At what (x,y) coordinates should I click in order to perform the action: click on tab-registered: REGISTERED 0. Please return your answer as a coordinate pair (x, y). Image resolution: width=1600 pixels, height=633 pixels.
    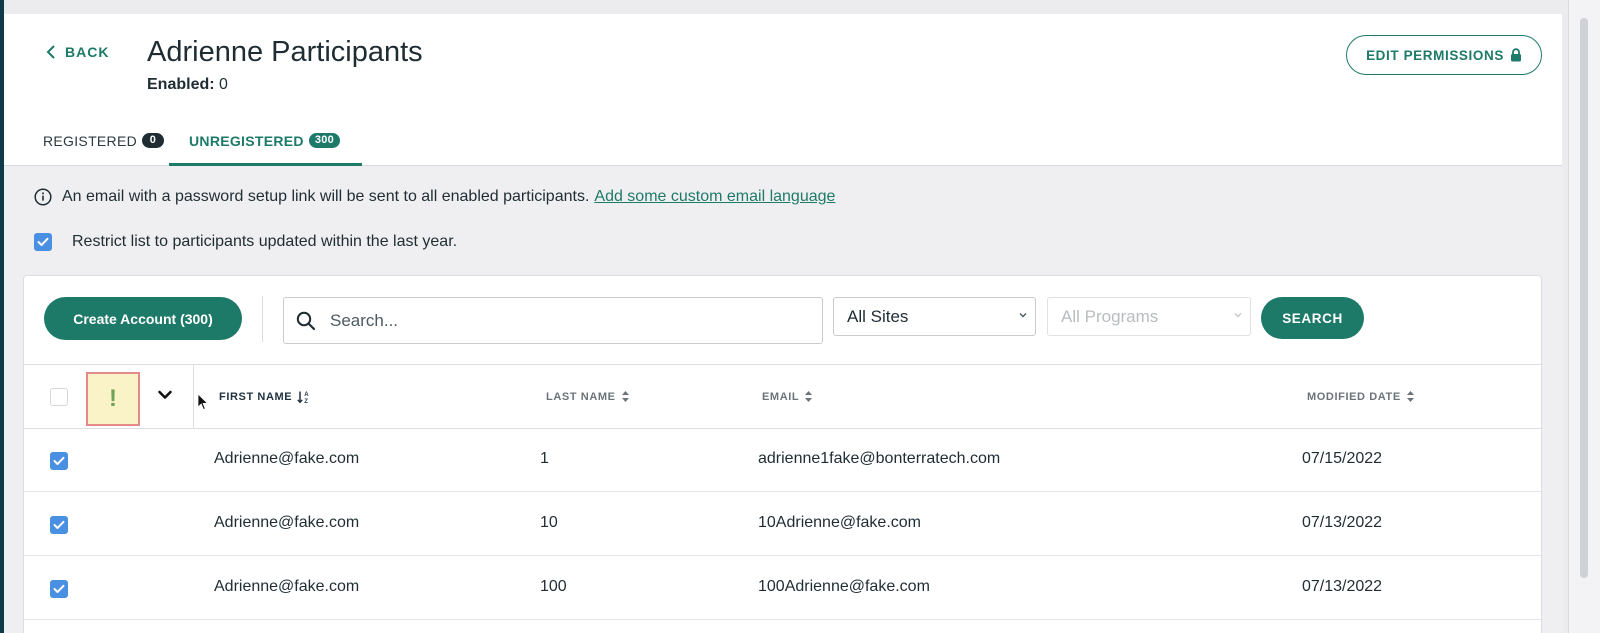
    Looking at the image, I should click on (104, 144).